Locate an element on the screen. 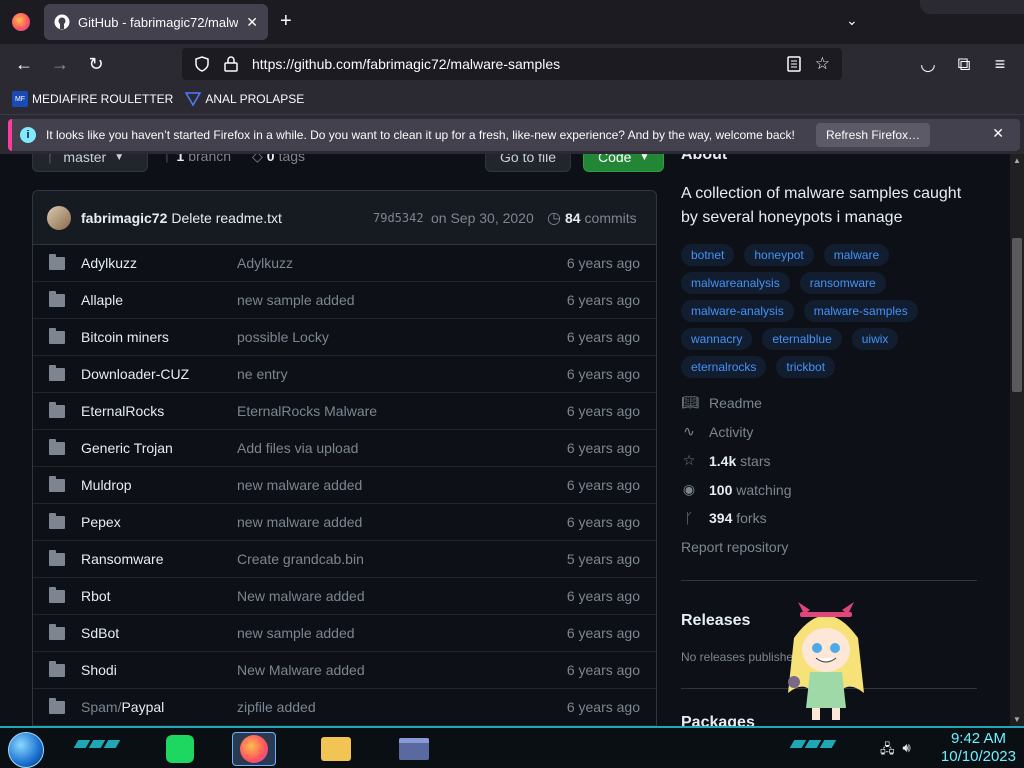 The width and height of the screenshot is (1024, 768). topic-tag: malware-samples is located at coordinates (860, 311).